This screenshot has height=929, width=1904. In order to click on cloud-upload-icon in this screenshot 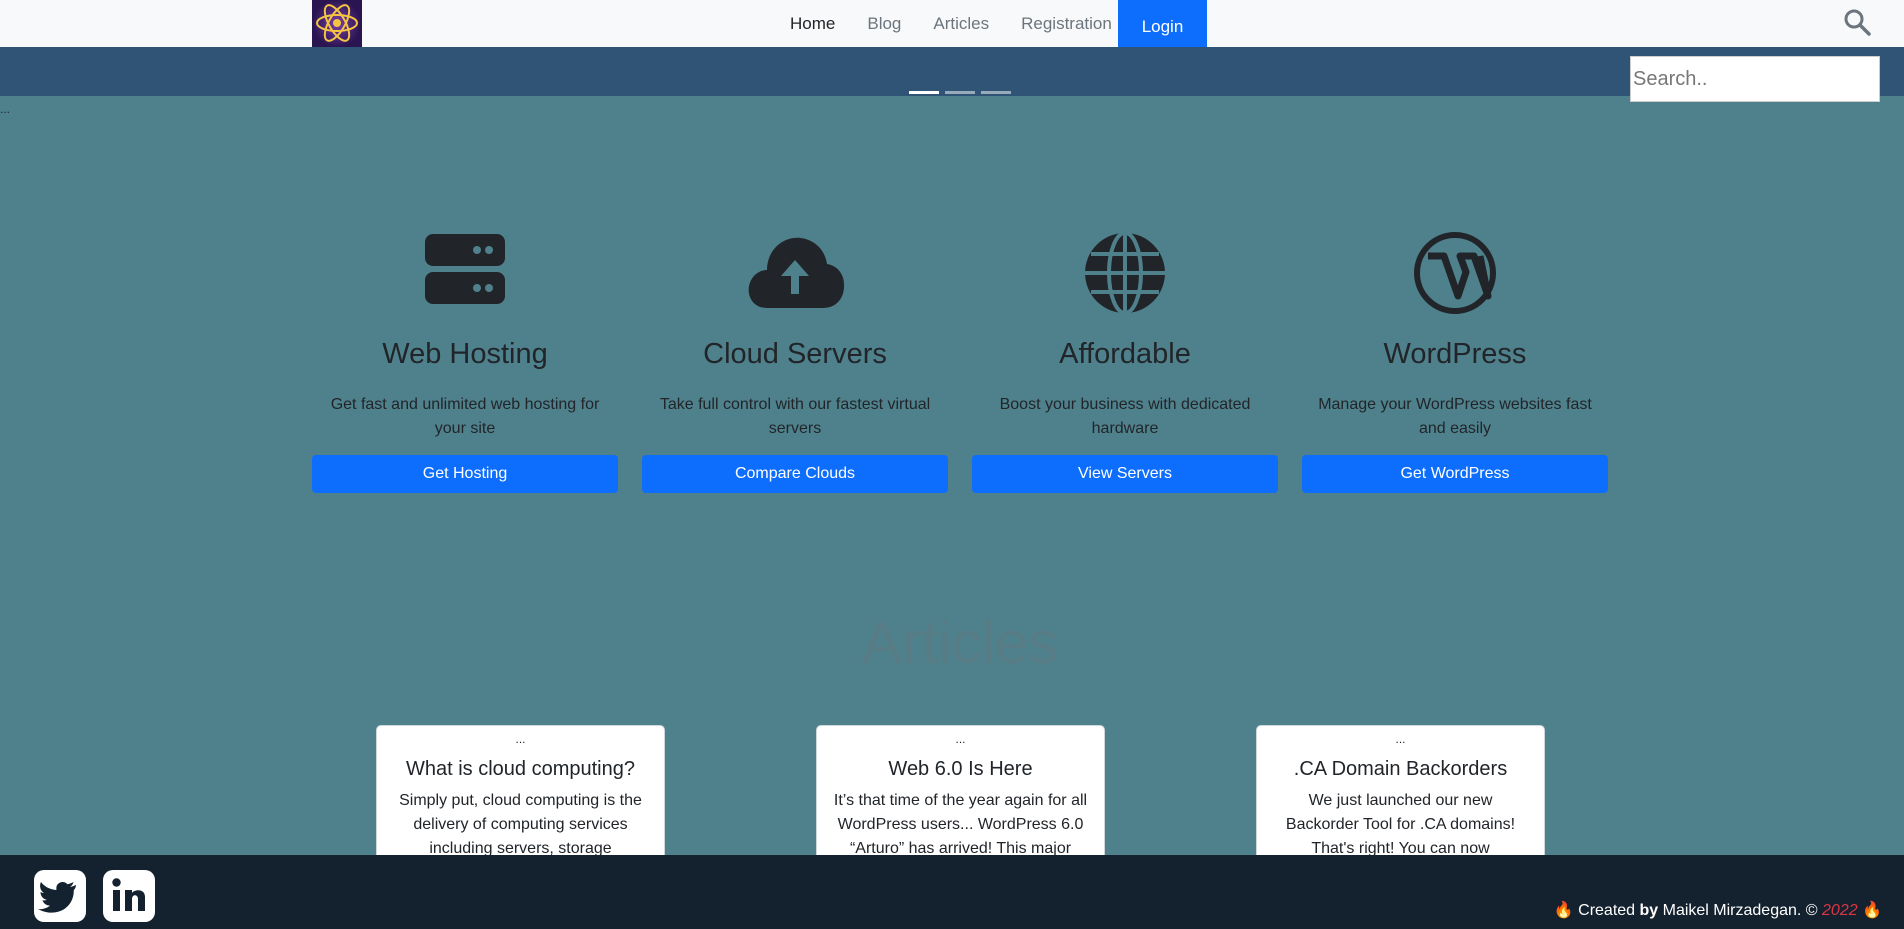, I will do `click(796, 272)`.